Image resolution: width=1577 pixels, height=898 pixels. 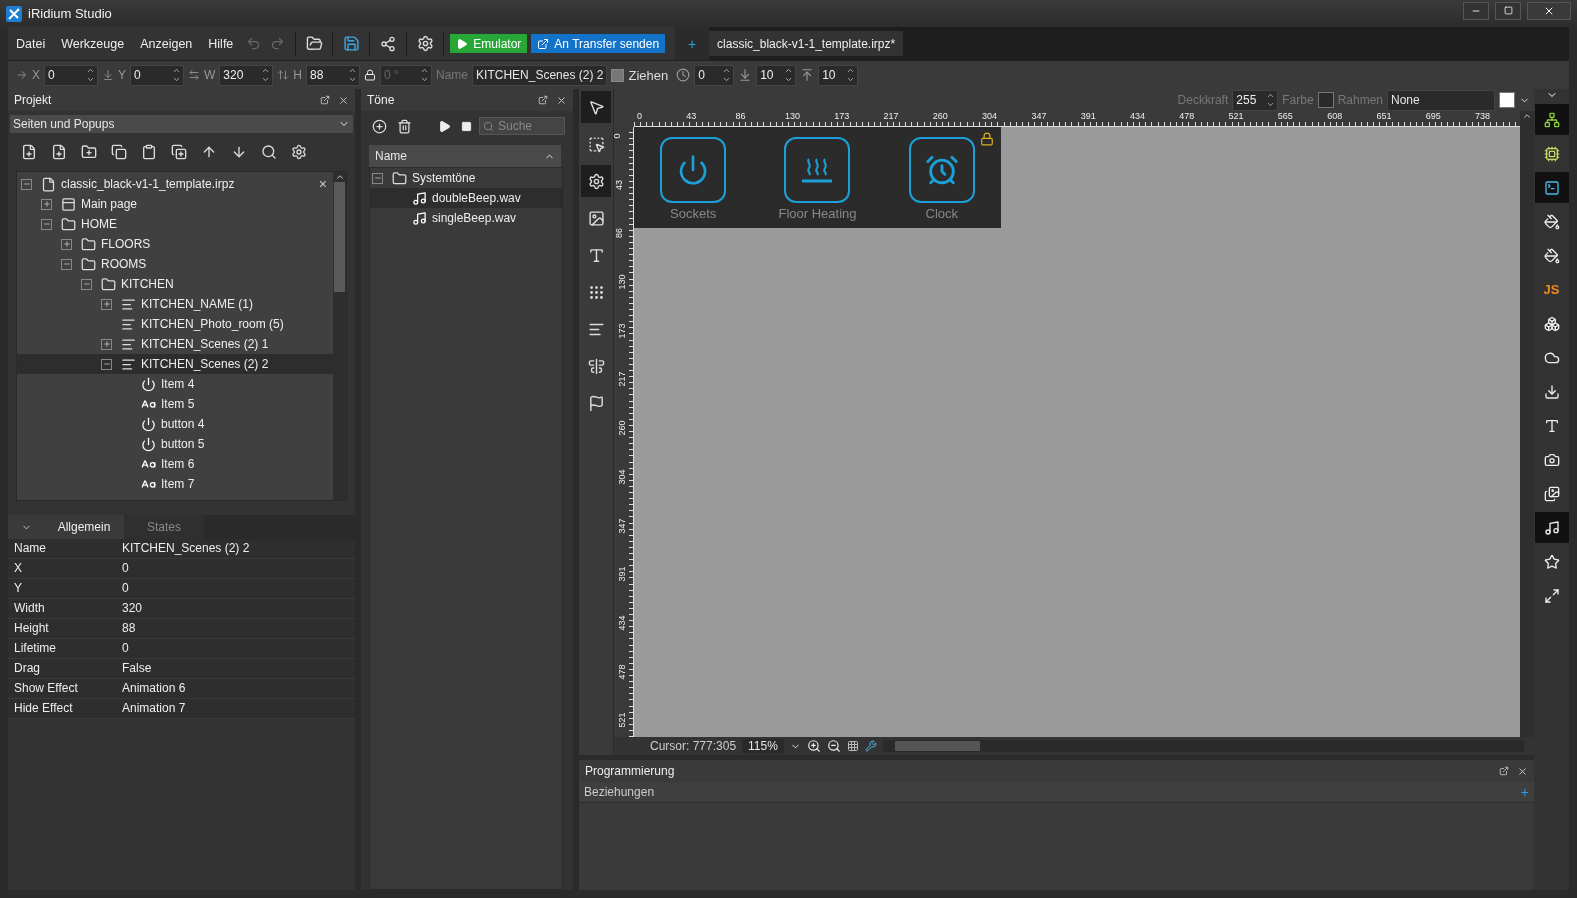 I want to click on tree-item: Main page, so click(x=175, y=204).